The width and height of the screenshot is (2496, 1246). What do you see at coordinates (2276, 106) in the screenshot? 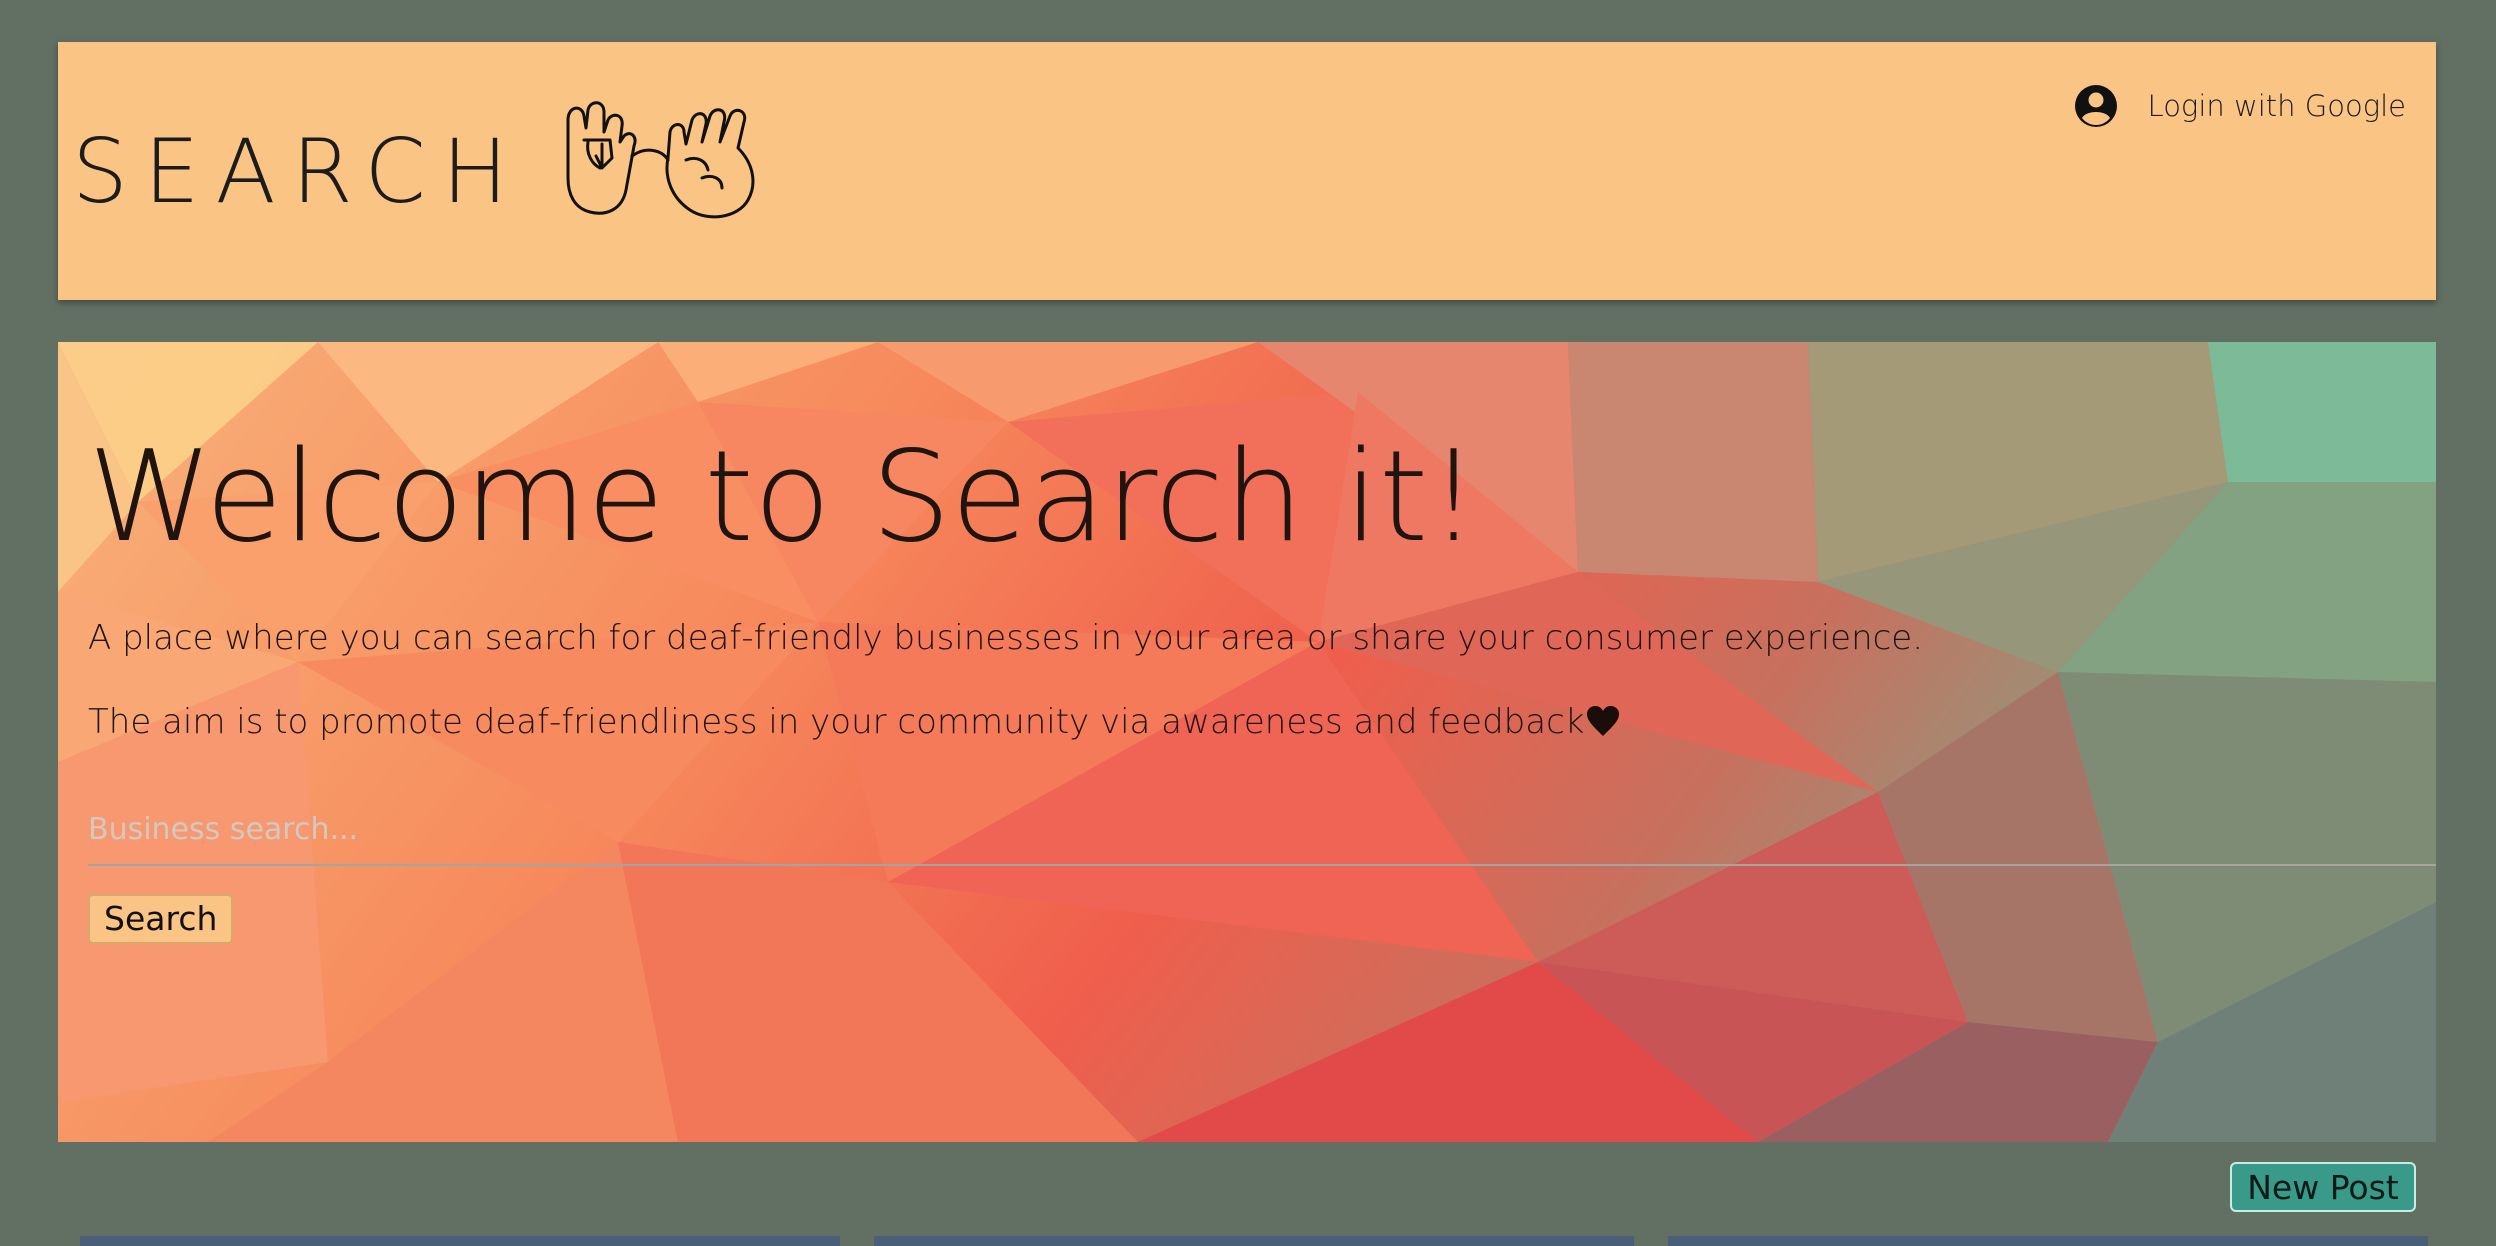
I see `login-label: Login with Google` at bounding box center [2276, 106].